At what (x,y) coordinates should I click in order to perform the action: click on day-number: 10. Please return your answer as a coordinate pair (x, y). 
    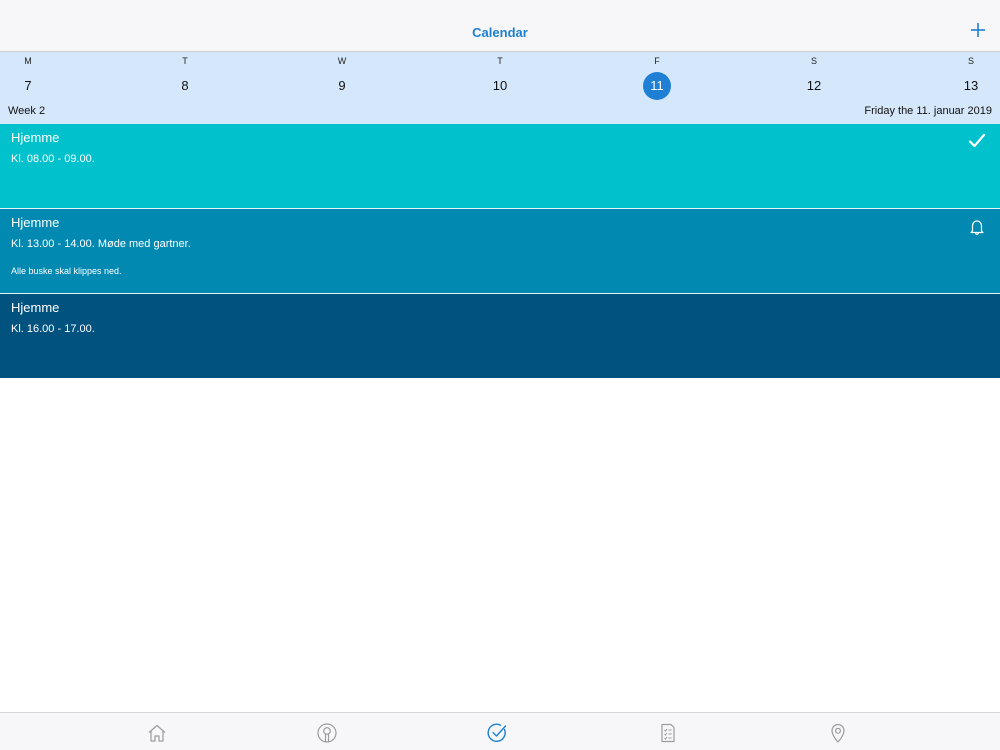
    Looking at the image, I should click on (500, 85).